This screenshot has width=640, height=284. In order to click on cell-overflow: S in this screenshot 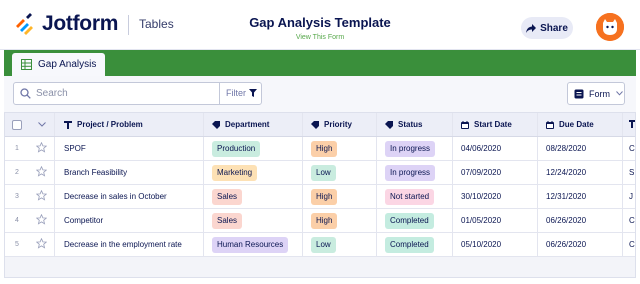, I will do `click(629, 172)`.